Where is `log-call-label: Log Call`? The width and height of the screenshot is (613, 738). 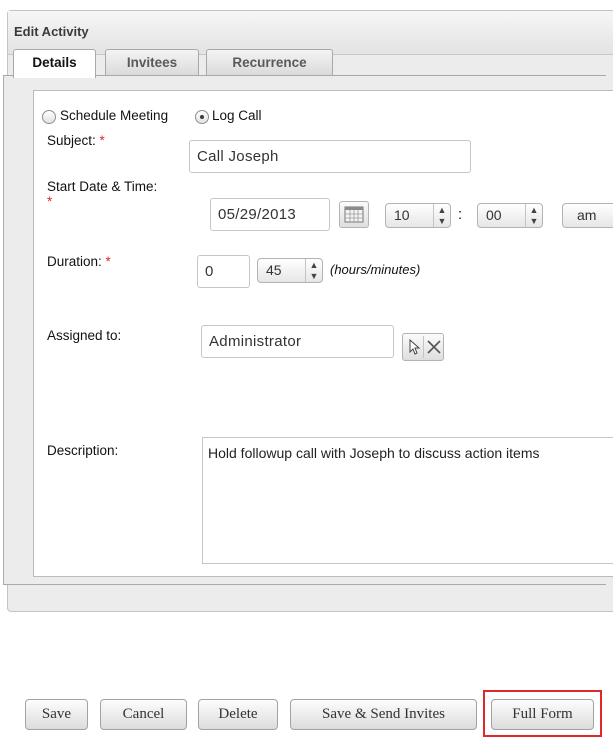
log-call-label: Log Call is located at coordinates (237, 115).